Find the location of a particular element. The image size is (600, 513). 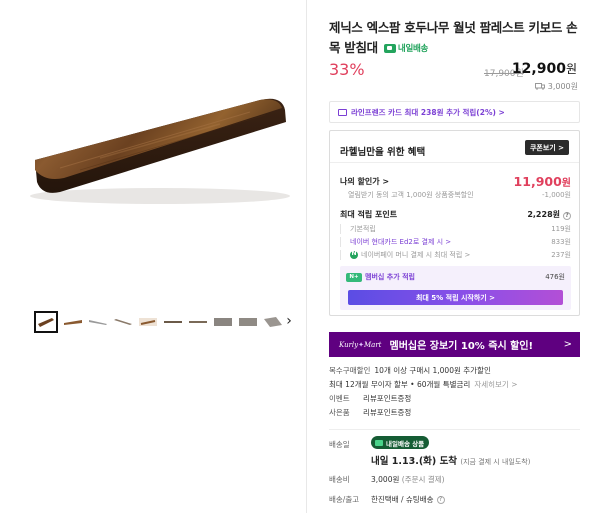

my-price-number: 11,900 is located at coordinates (537, 181).